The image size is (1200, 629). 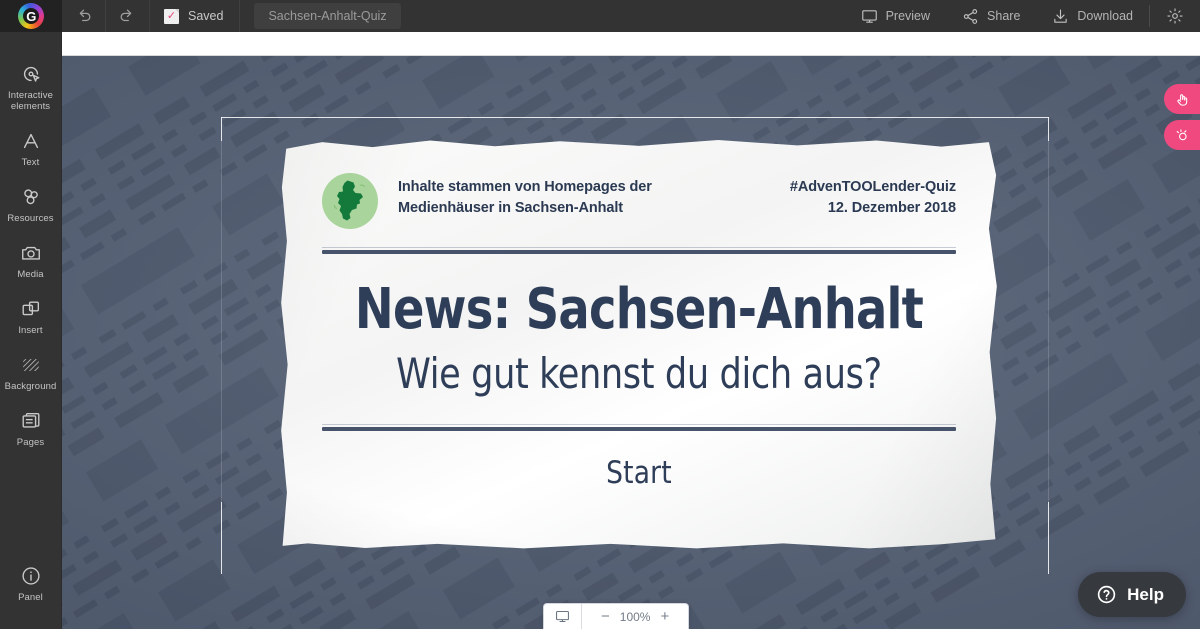 What do you see at coordinates (31, 309) in the screenshot?
I see `insert-icon` at bounding box center [31, 309].